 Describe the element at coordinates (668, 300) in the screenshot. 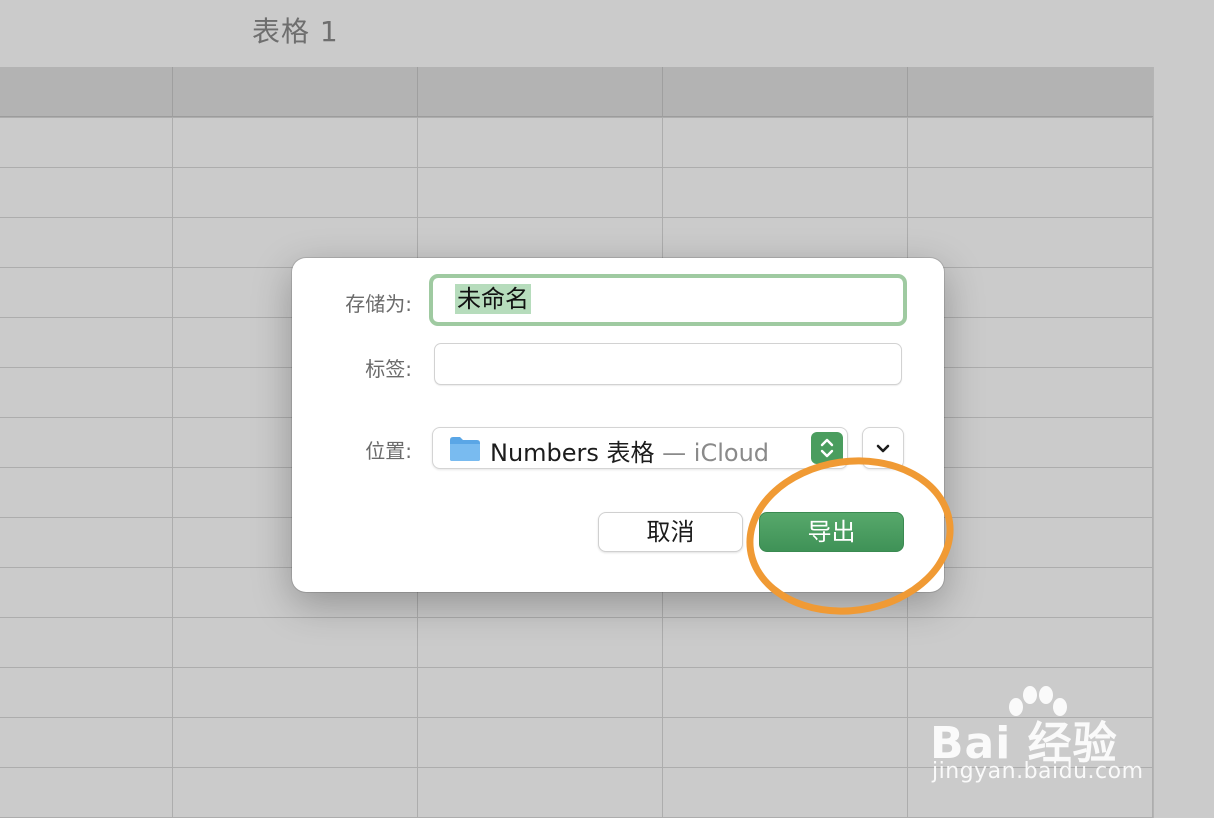

I see `save-as-field: 未命名` at that location.